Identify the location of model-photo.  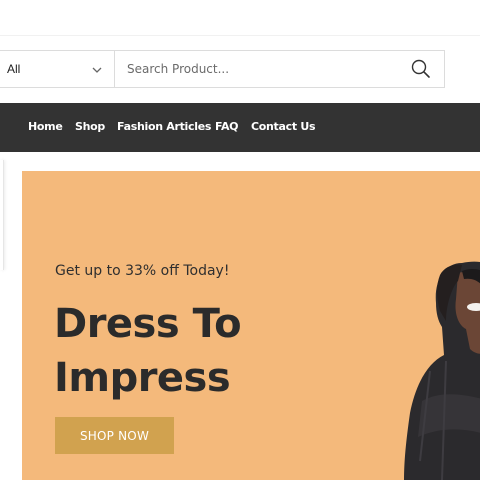
(442, 370).